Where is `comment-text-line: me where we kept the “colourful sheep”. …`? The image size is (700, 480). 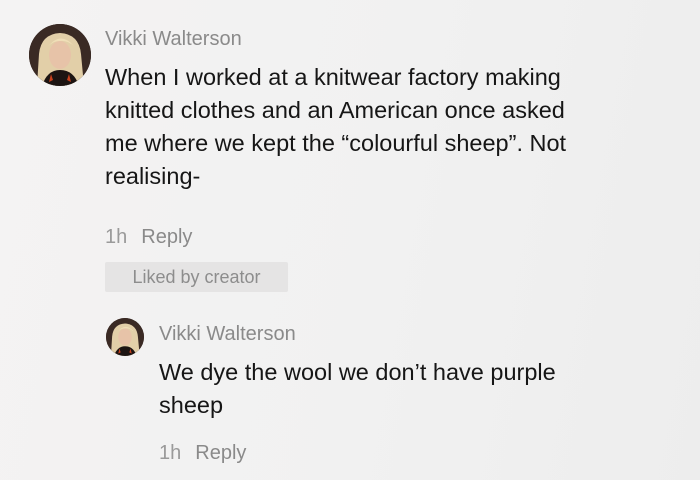 comment-text-line: me where we kept the “colourful sheep”. … is located at coordinates (336, 143).